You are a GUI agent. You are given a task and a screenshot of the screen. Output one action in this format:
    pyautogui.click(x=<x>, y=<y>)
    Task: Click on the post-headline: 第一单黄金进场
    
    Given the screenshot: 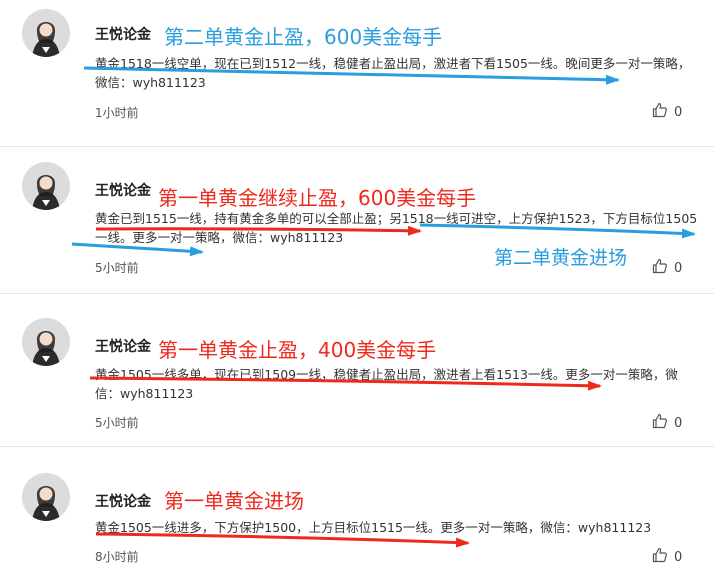 What is the action you would take?
    pyautogui.click(x=234, y=501)
    